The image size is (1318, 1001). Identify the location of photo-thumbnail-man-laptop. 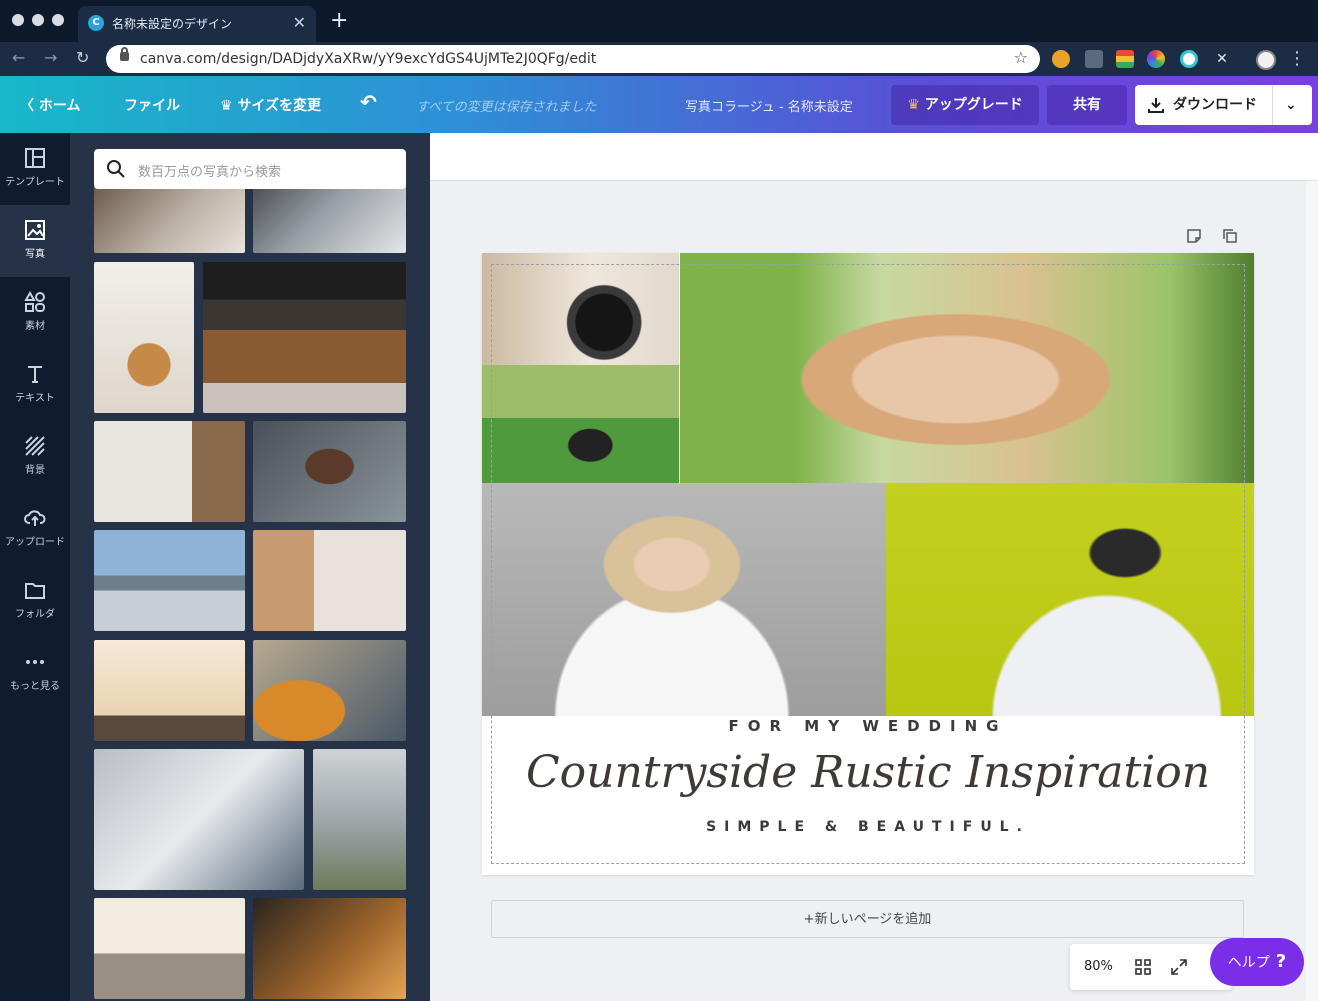
(199, 819).